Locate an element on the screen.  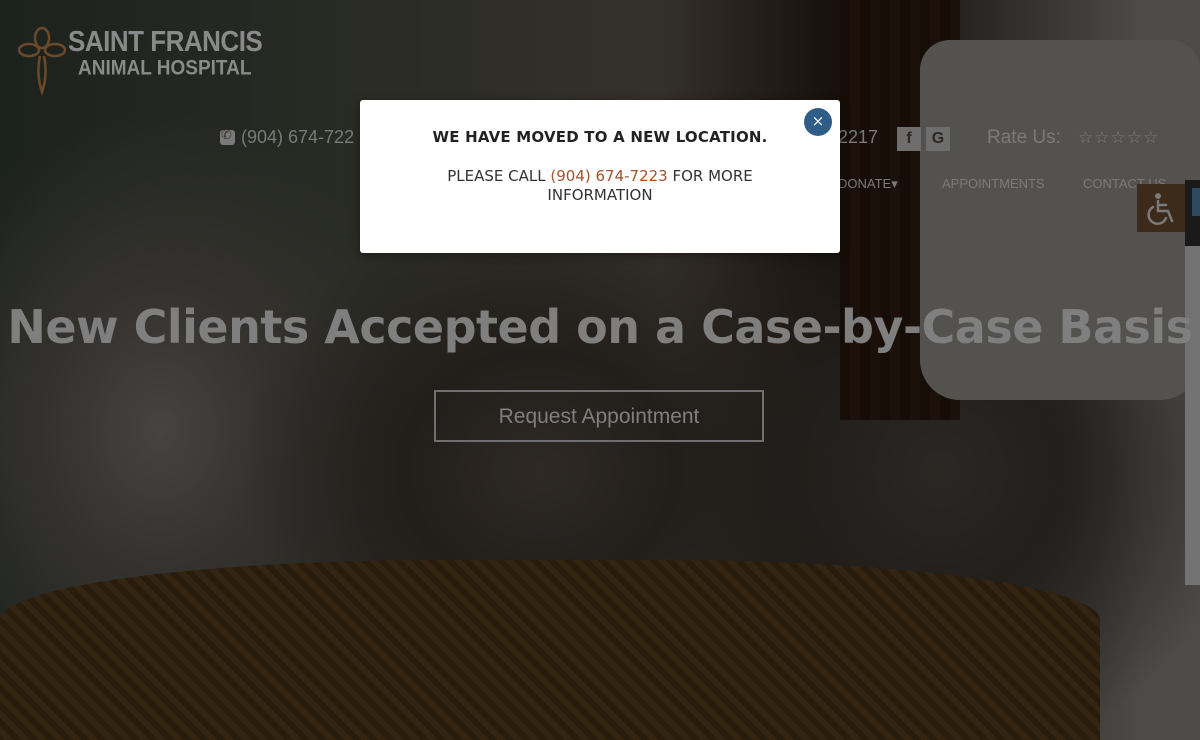
phone-number: (904) 674-722 is located at coordinates (298, 137).